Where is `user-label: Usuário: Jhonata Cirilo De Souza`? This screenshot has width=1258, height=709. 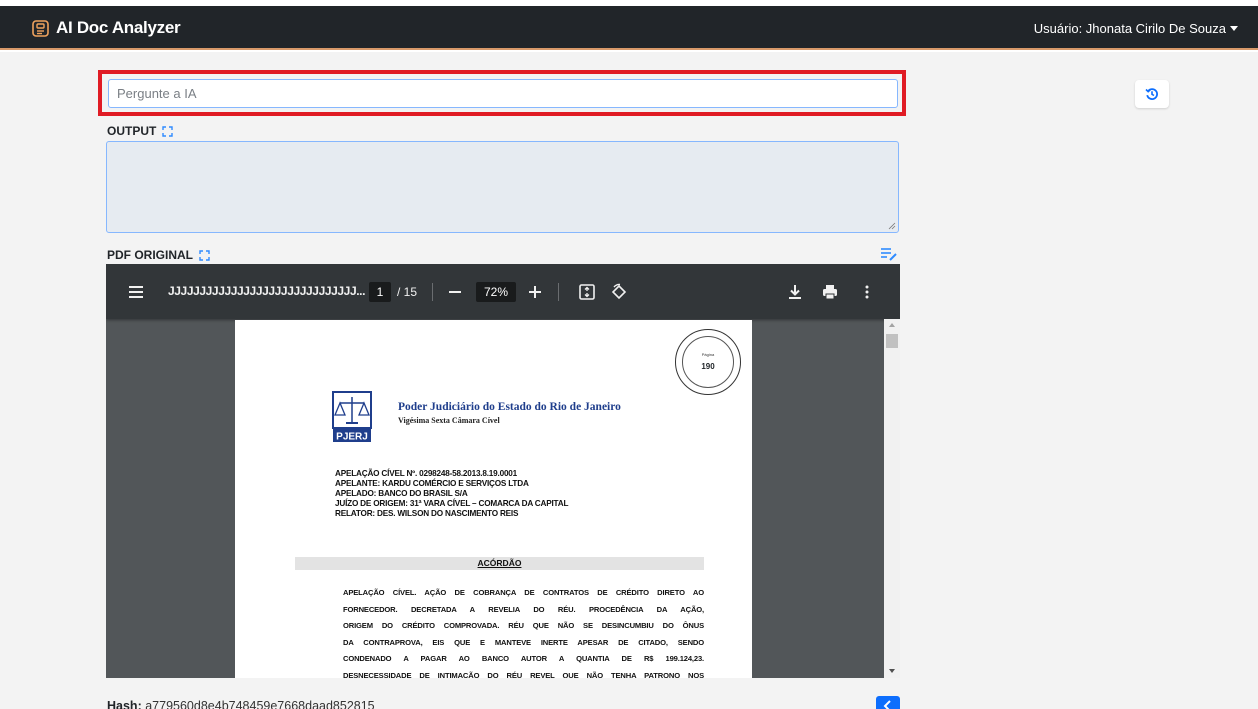
user-label: Usuário: Jhonata Cirilo De Souza is located at coordinates (1129, 28).